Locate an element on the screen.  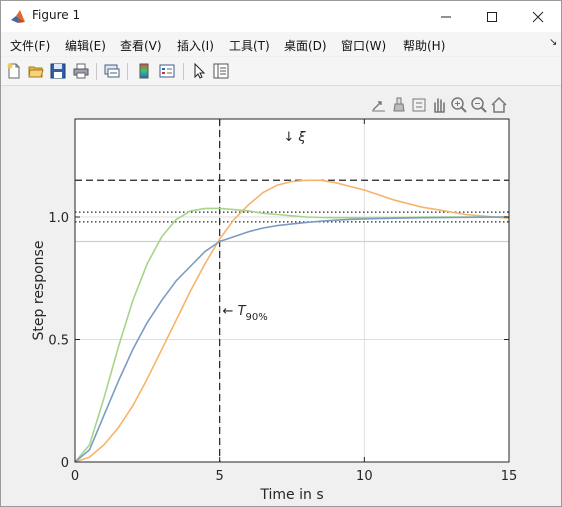
x-axis-label: Time in s is located at coordinates (291, 495).